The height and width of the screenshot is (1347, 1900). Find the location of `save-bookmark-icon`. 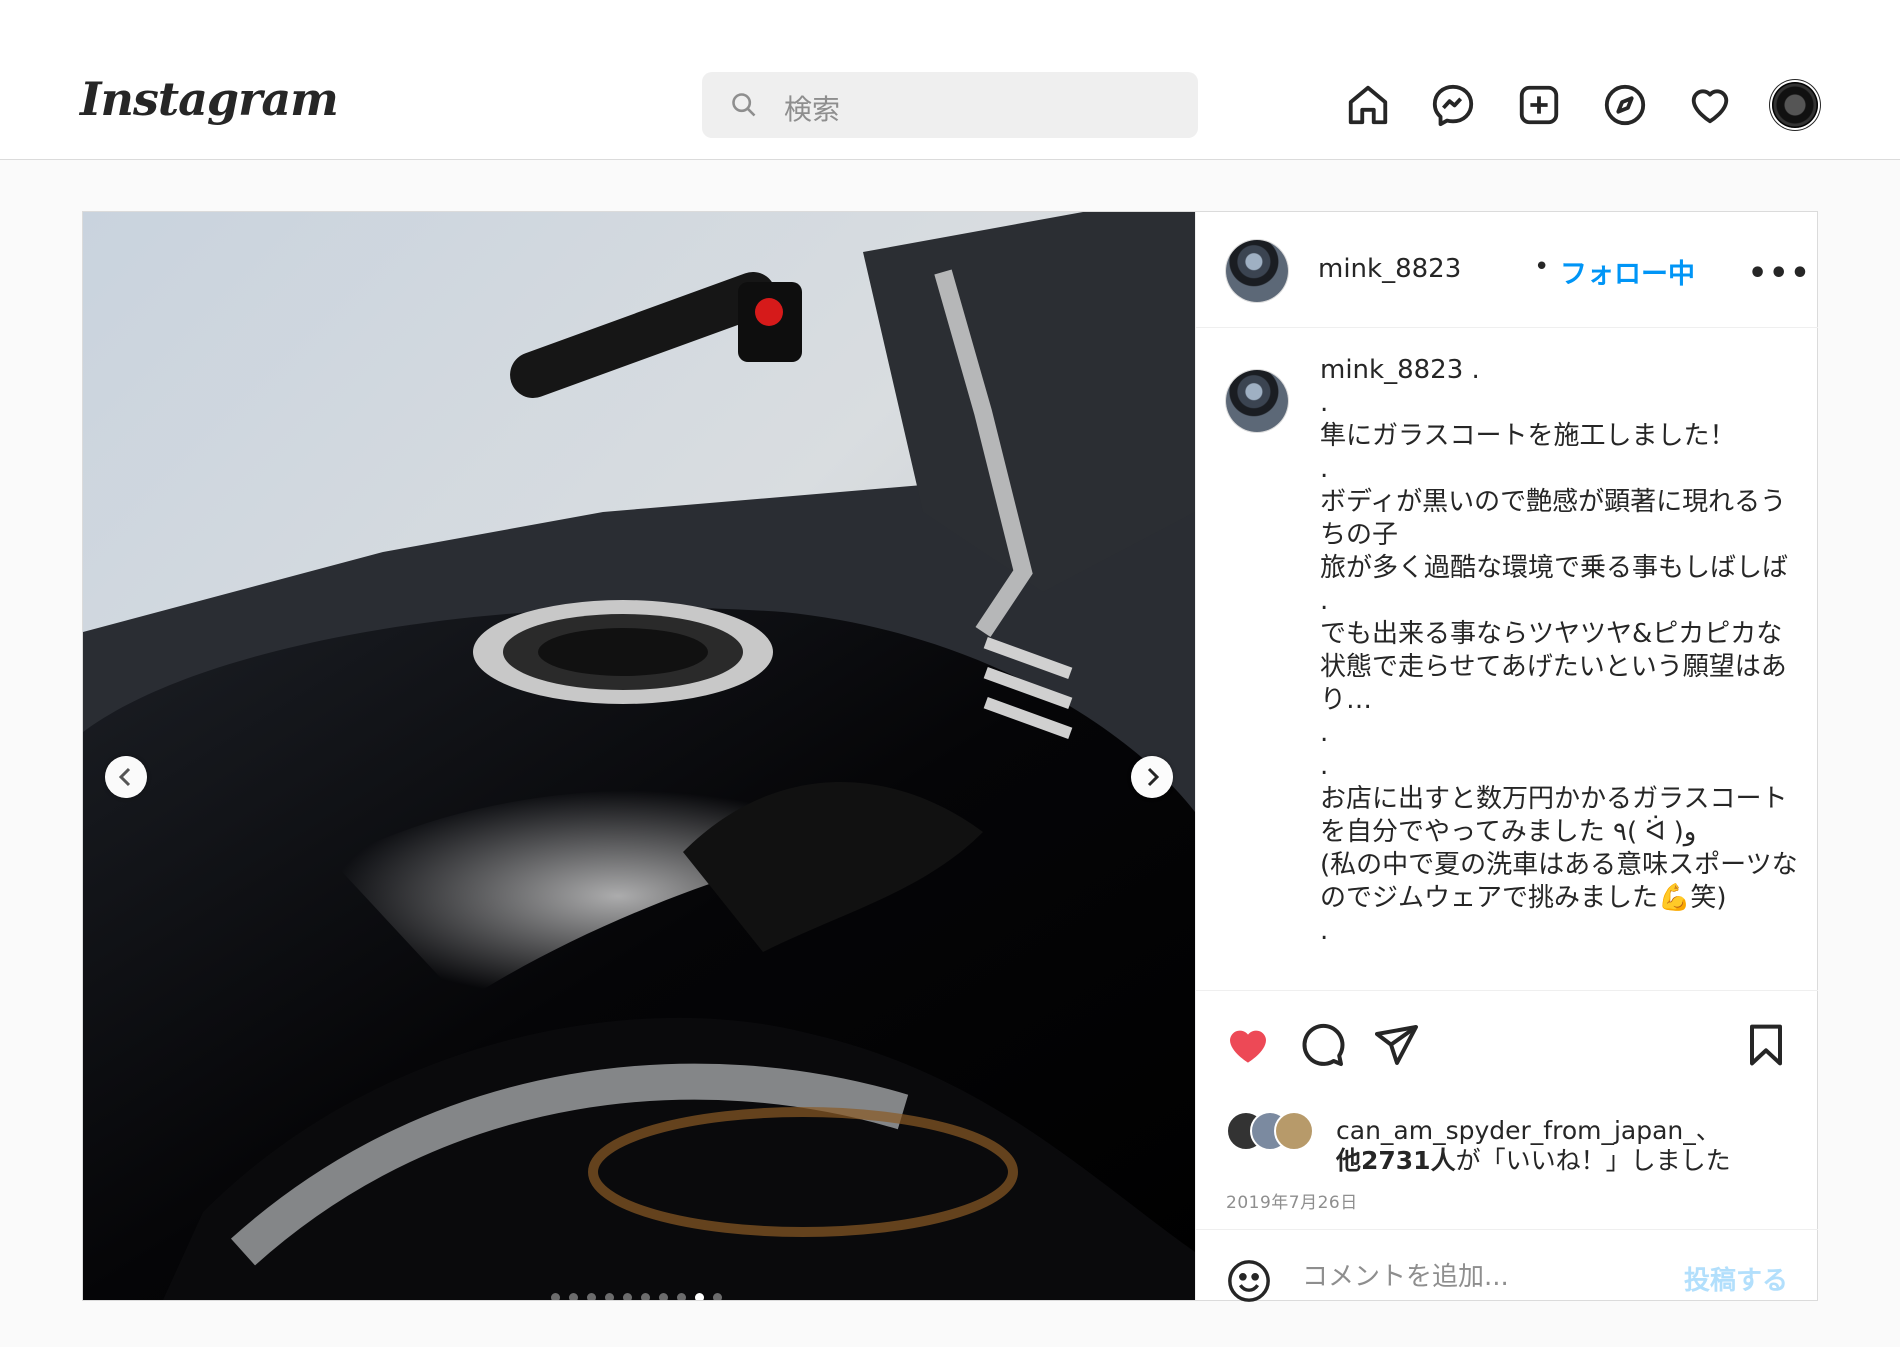

save-bookmark-icon is located at coordinates (1766, 1045).